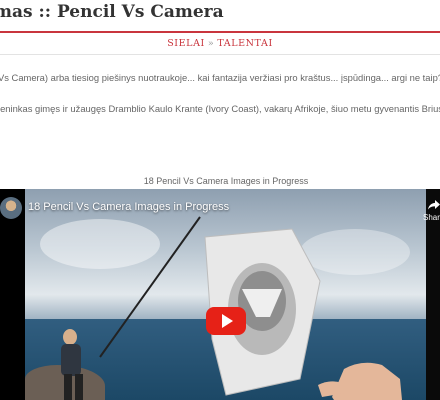 The width and height of the screenshot is (440, 400). I want to click on page-title: mas :: Pencil Vs Camera, so click(112, 12).